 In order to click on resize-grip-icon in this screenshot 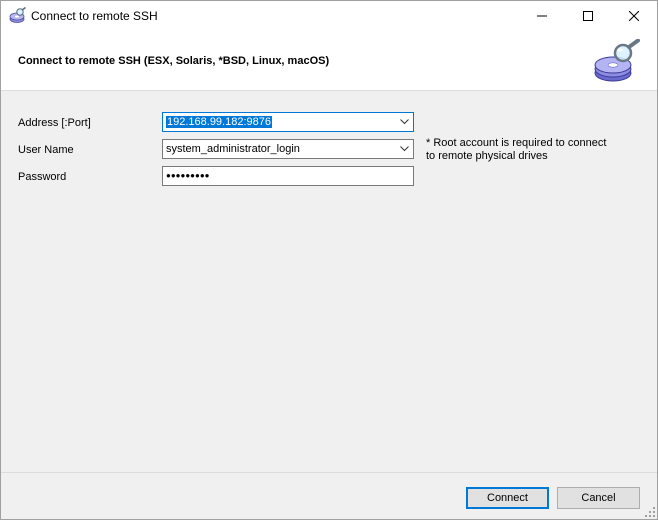, I will do `click(650, 512)`.